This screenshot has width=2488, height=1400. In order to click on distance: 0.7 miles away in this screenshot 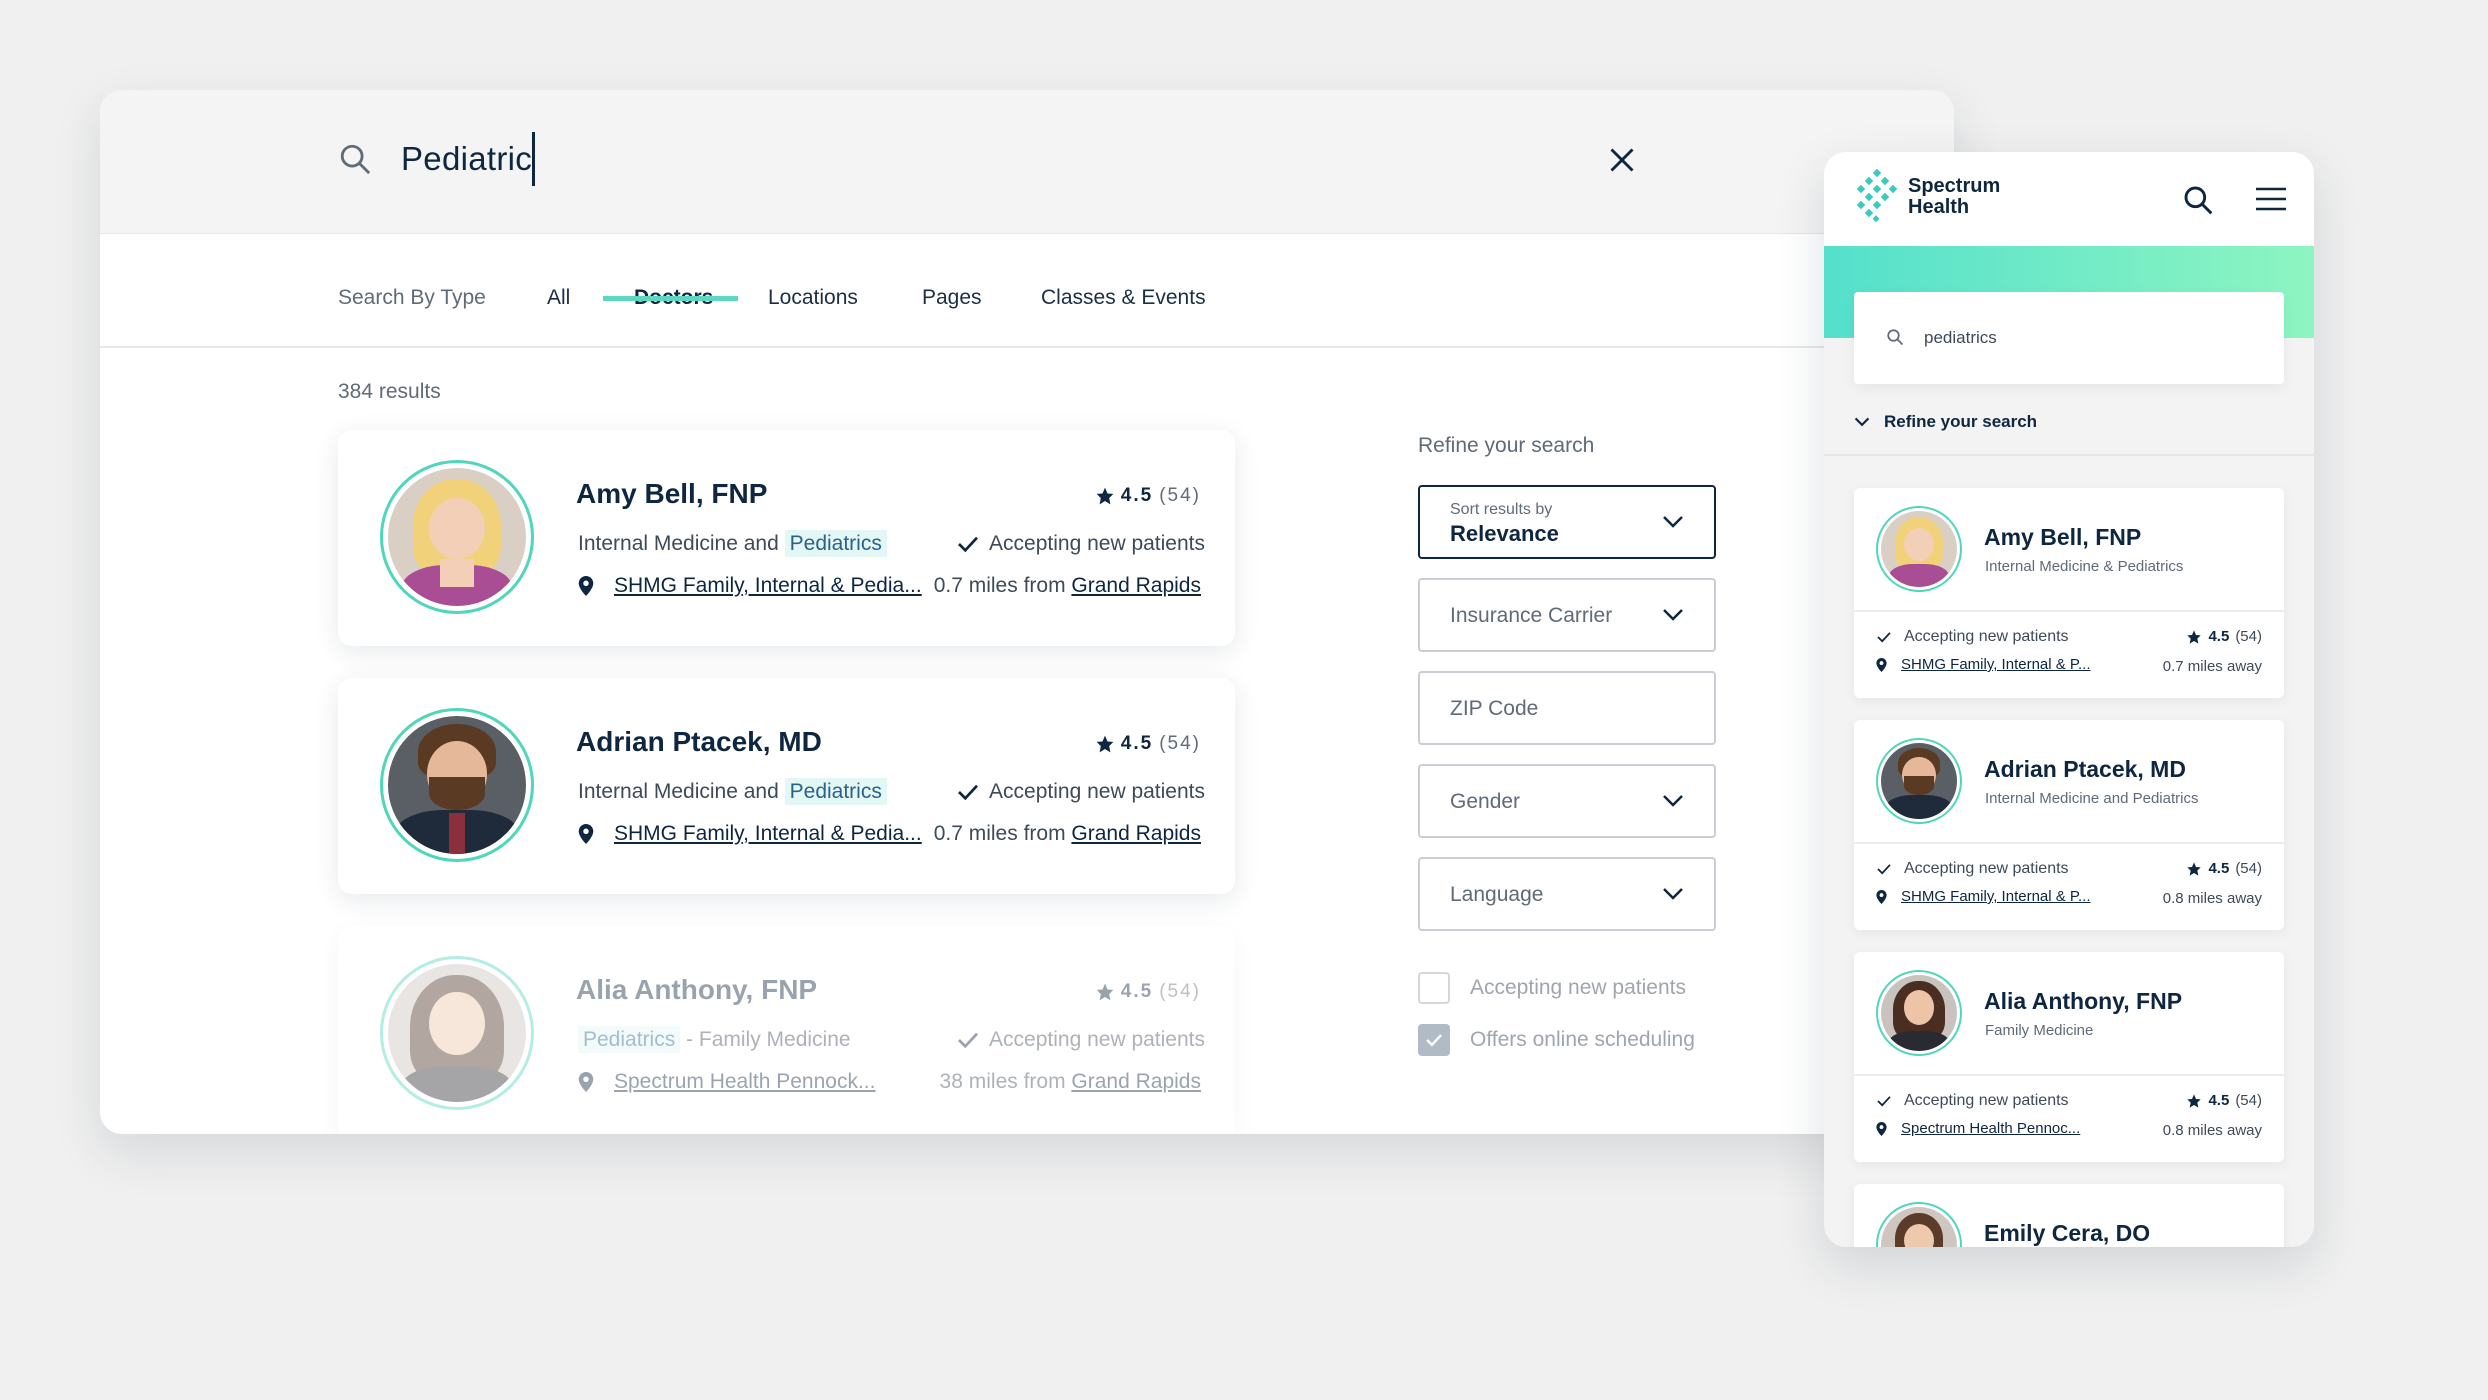, I will do `click(2212, 666)`.